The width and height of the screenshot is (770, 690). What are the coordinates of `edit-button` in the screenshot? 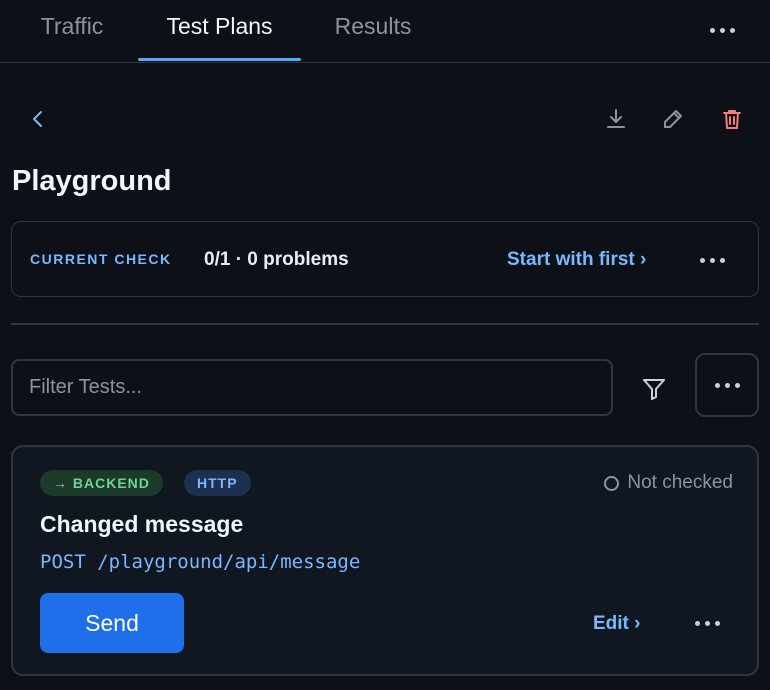 It's located at (673, 119).